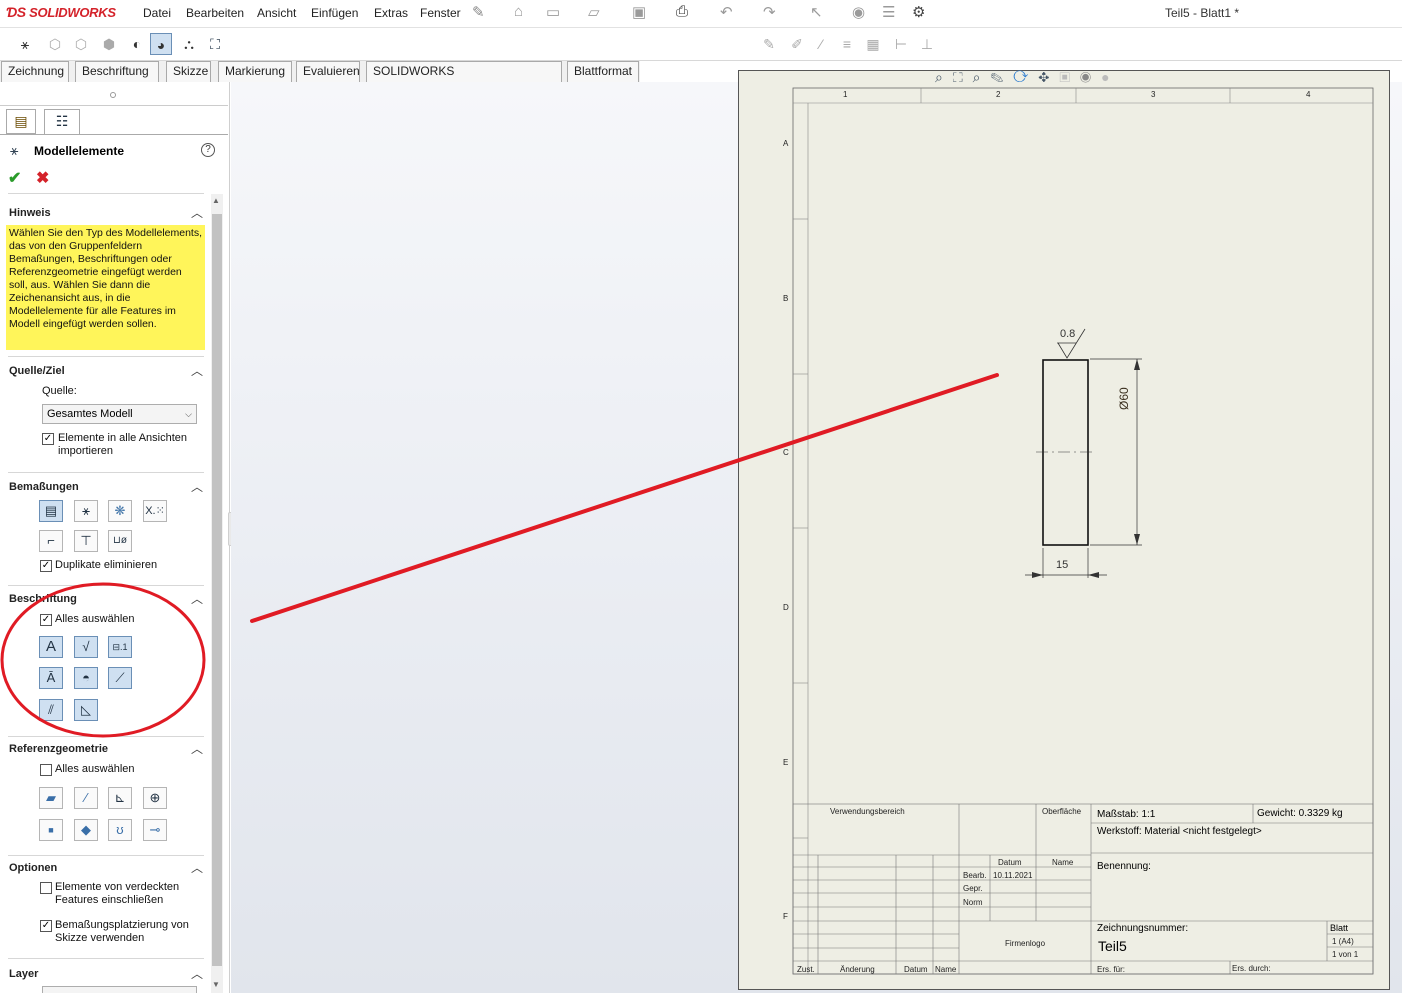 Image resolution: width=1402 pixels, height=993 pixels. Describe the element at coordinates (51, 798) in the screenshot. I see `plane-icon: ▰` at that location.